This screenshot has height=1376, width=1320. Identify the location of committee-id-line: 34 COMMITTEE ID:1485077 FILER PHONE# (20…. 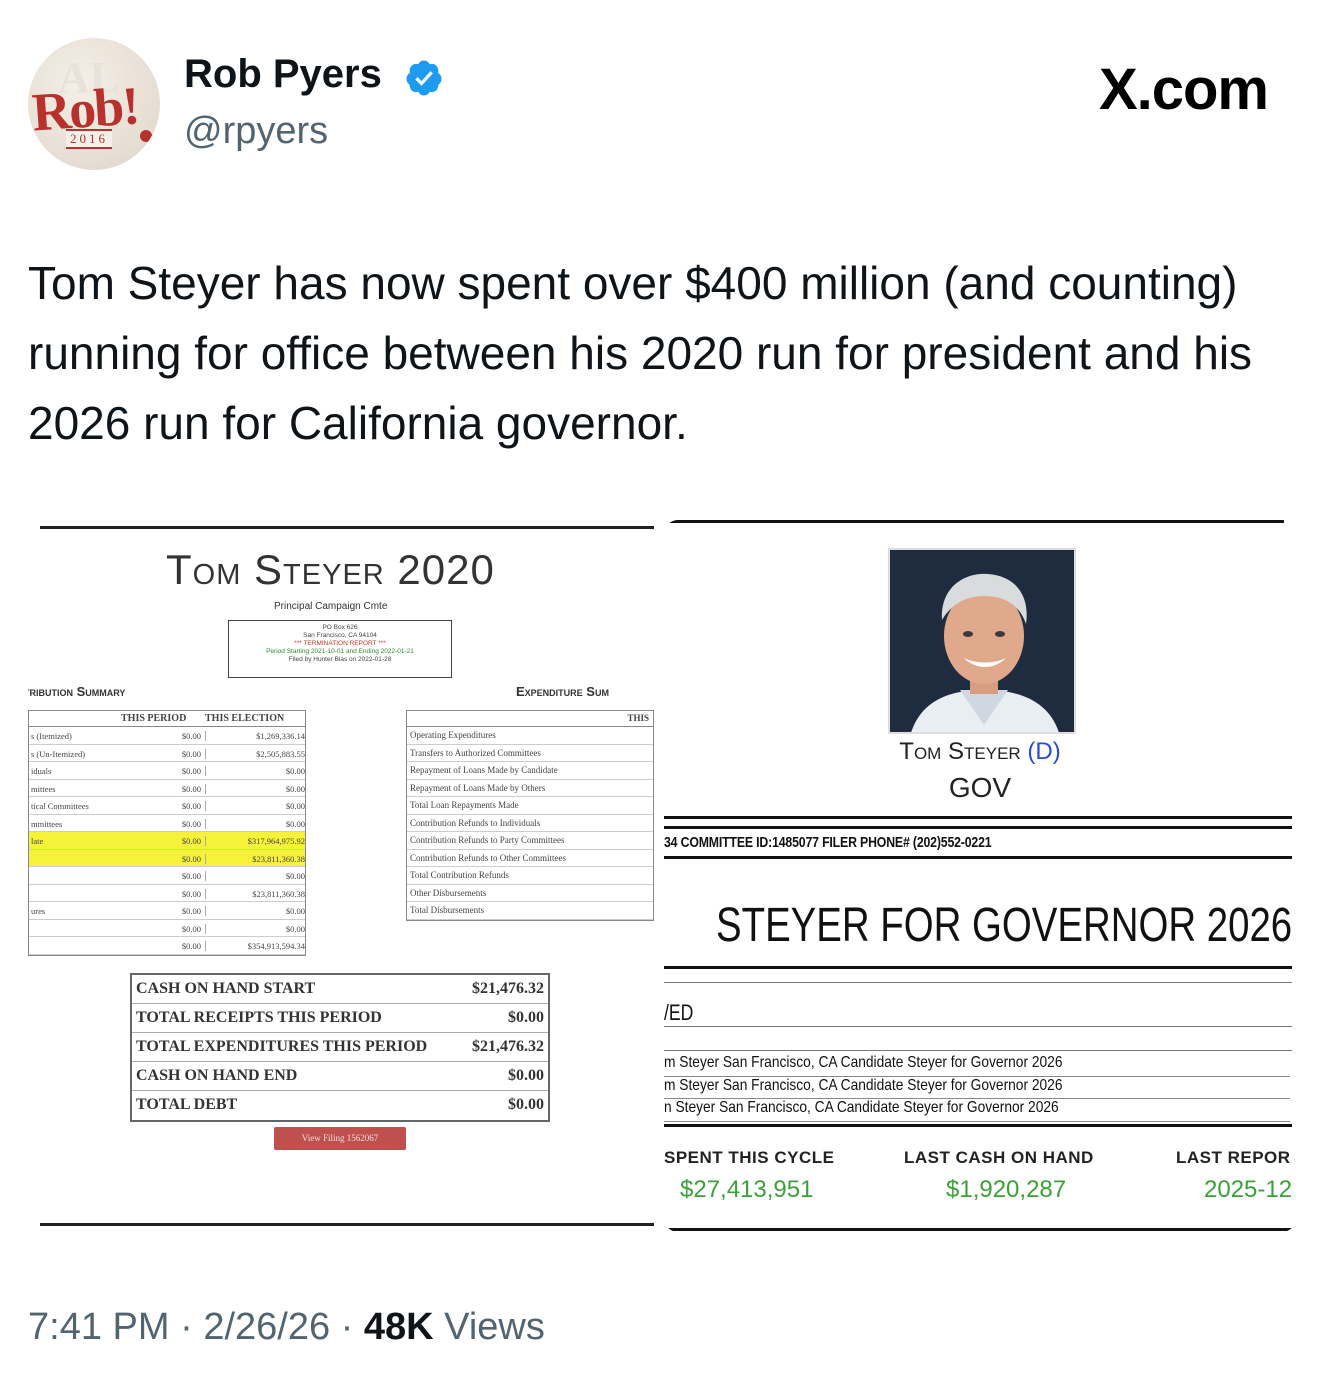
(828, 842).